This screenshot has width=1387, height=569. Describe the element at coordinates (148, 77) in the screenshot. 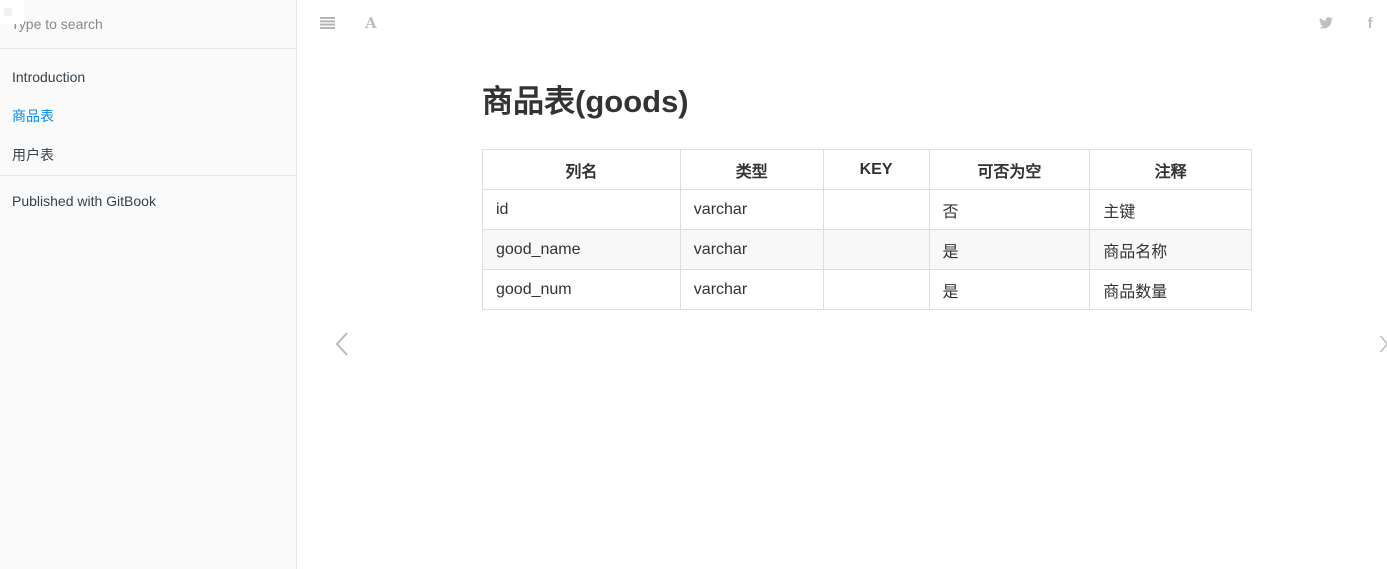

I see `sidebar-item-introduction: Introduction` at that location.